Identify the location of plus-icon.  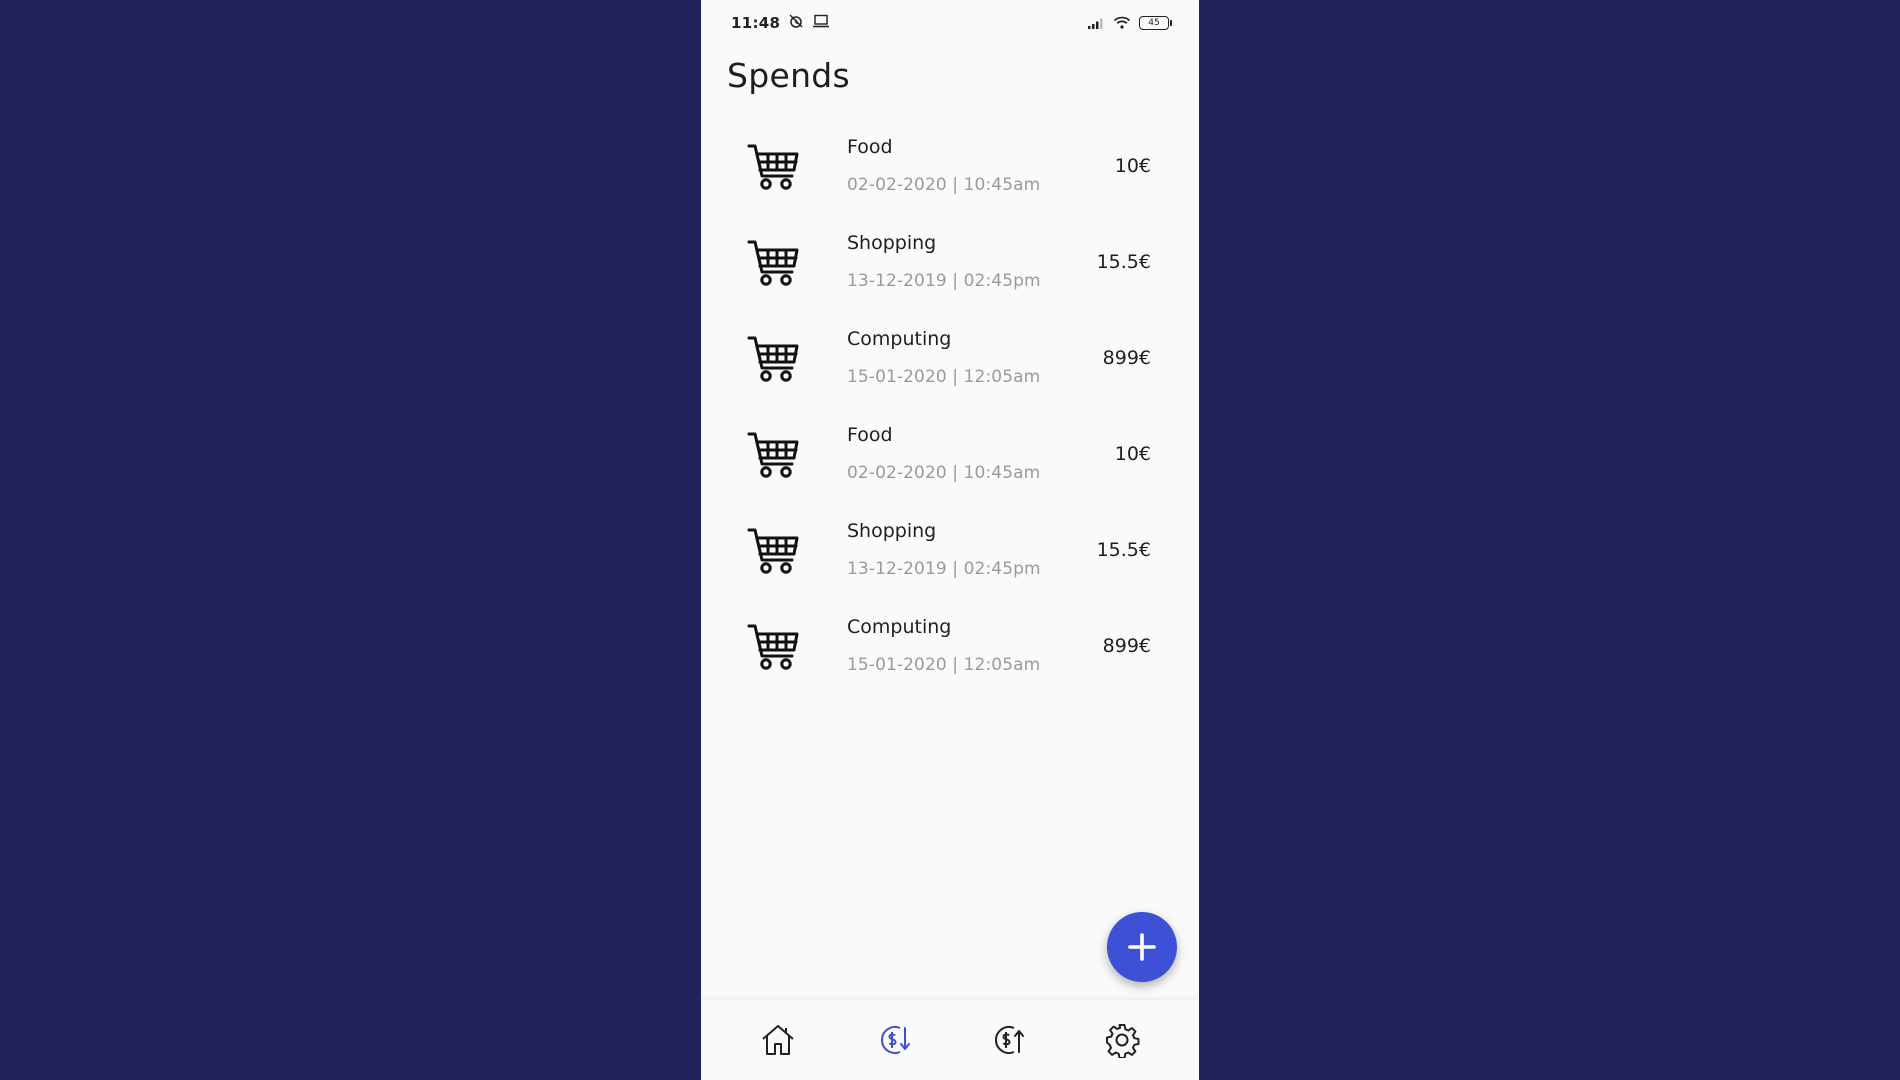
(1142, 947).